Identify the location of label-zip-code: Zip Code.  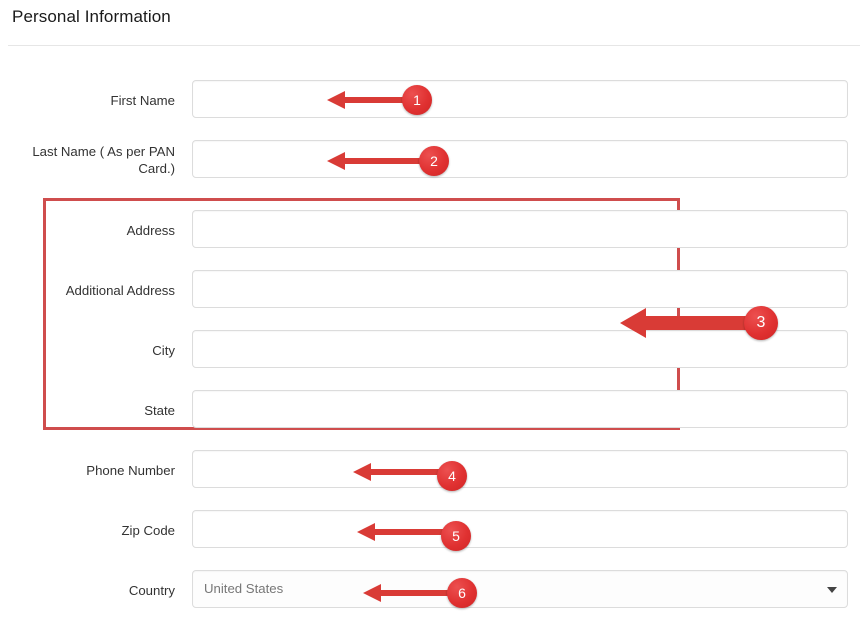
(148, 530).